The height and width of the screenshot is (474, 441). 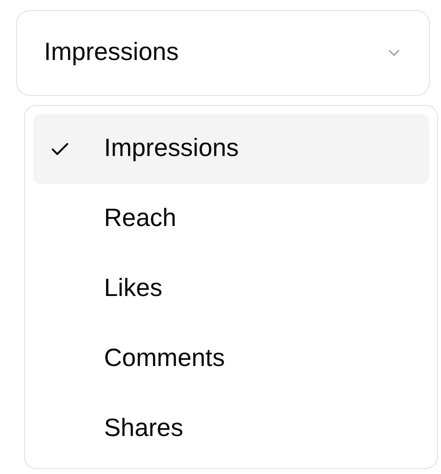 What do you see at coordinates (231, 289) in the screenshot?
I see `menu-option: Likes` at bounding box center [231, 289].